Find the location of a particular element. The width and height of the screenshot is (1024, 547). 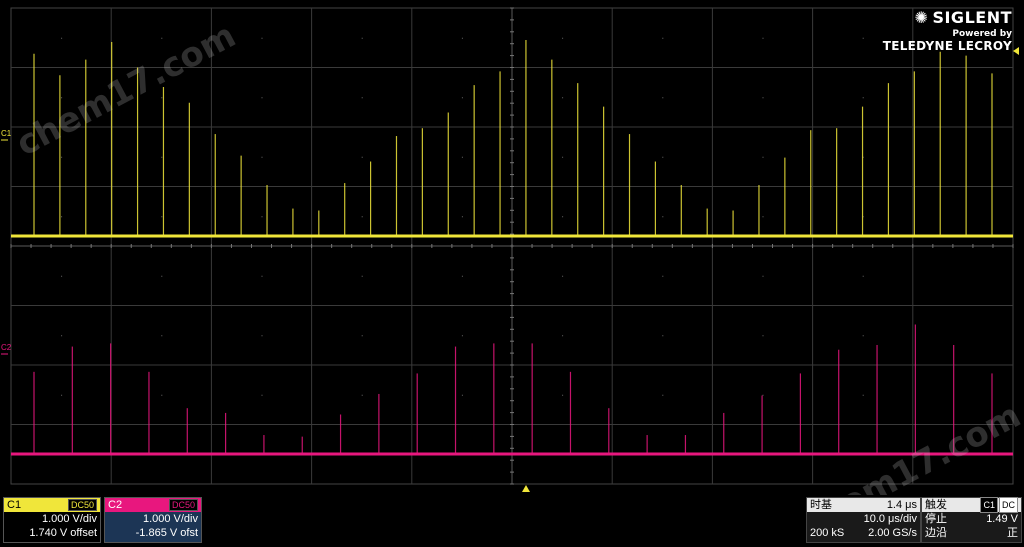

channel1-scale: 1.000 V/div is located at coordinates (69, 519).